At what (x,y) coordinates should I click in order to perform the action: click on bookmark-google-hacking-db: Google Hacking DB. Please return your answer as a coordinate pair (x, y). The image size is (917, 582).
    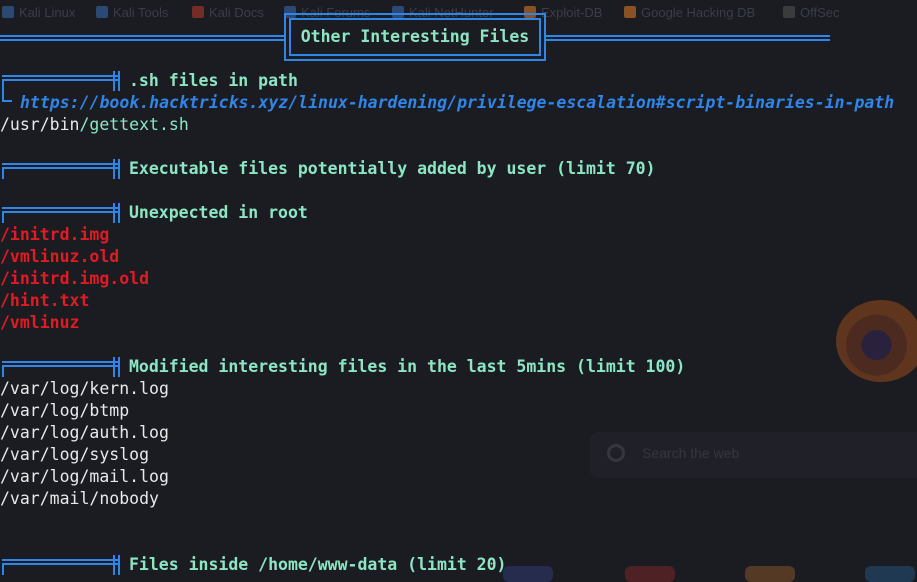
    Looking at the image, I should click on (689, 13).